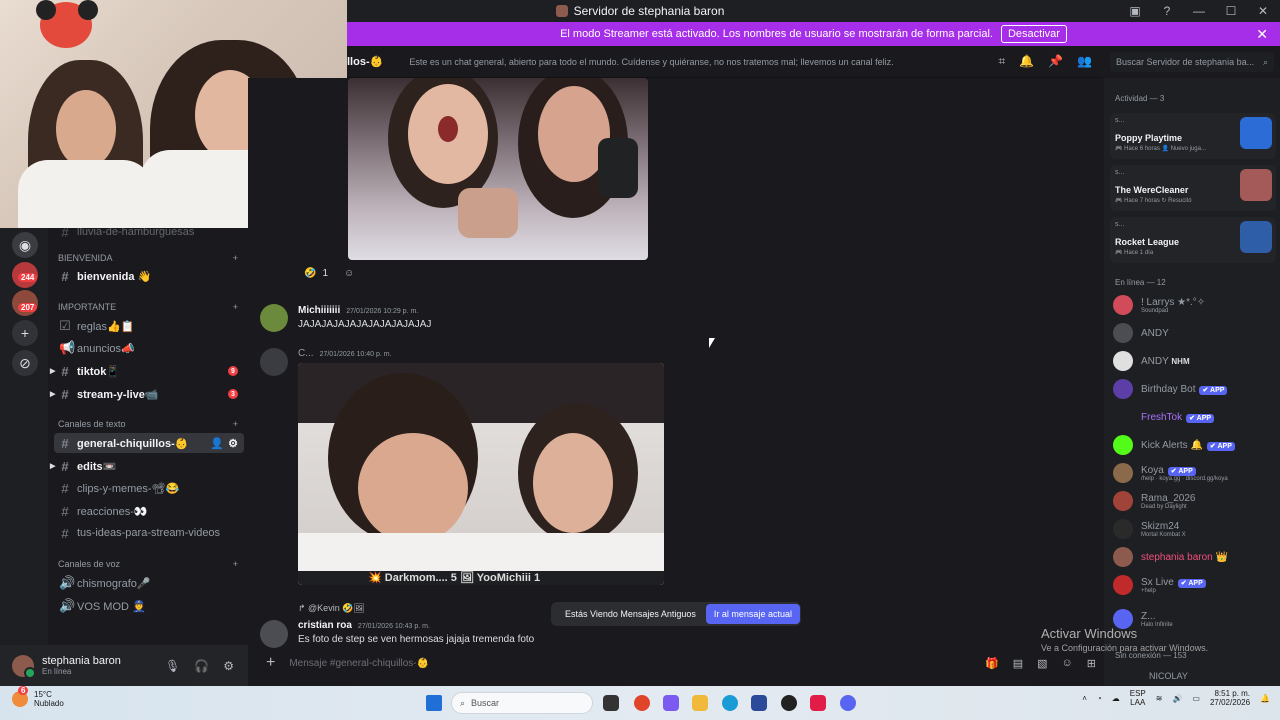  Describe the element at coordinates (1193, 585) in the screenshot. I see `member-item: Sx Live ✔ APP +help` at that location.